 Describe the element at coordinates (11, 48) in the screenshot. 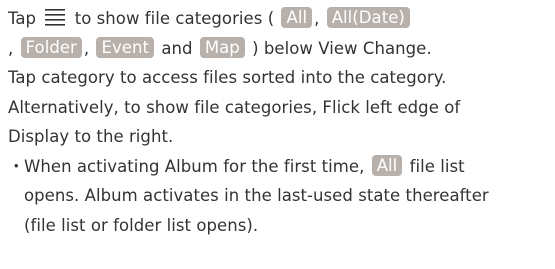

I see `leading-comma-text: ,` at that location.